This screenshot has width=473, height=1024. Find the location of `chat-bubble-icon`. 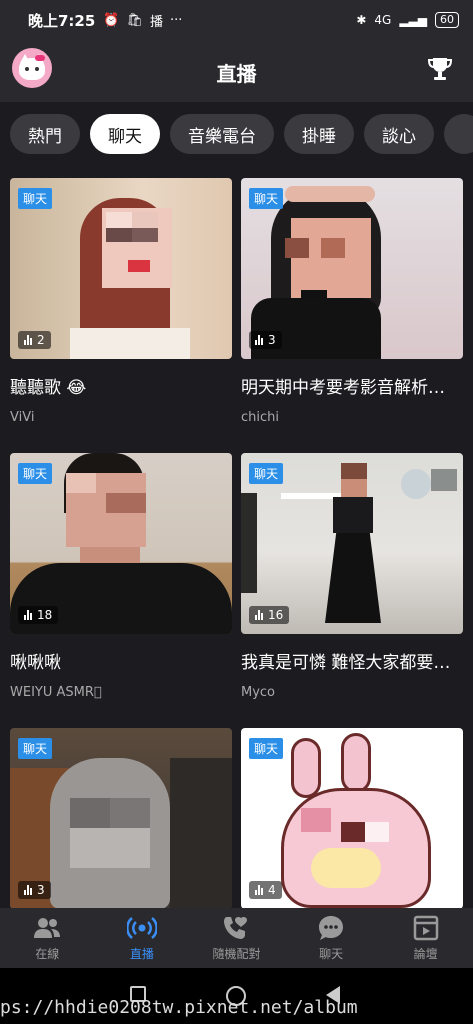

chat-bubble-icon is located at coordinates (331, 928).